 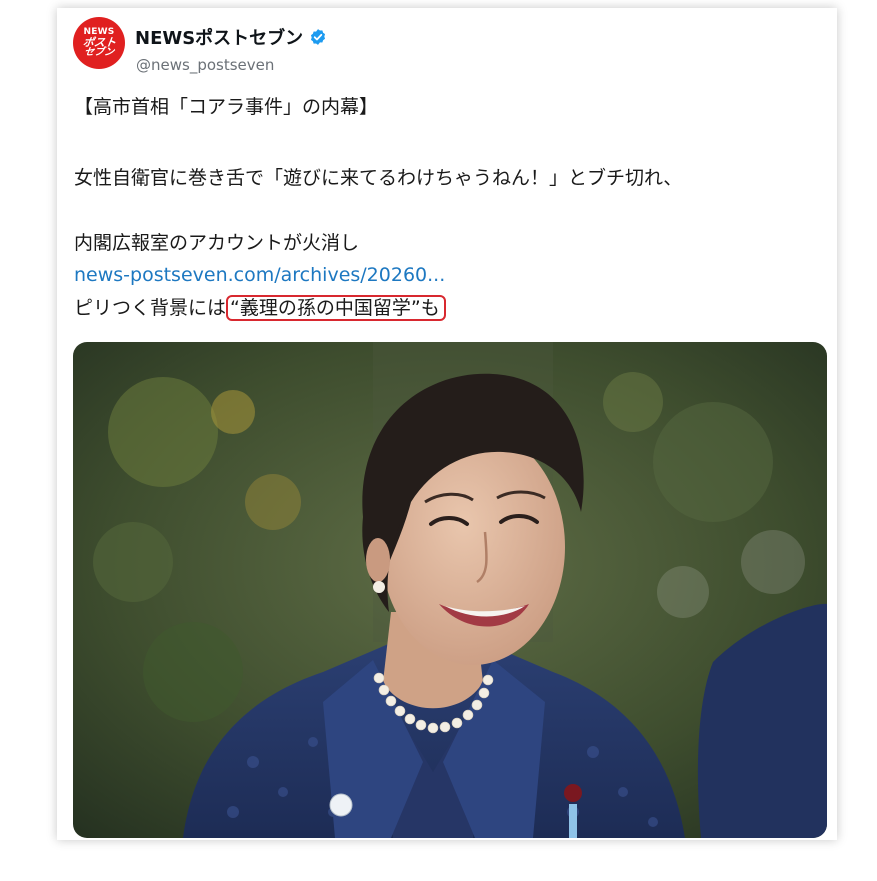 I want to click on account-avatar: NEWS ポスト セブン, so click(x=99, y=43).